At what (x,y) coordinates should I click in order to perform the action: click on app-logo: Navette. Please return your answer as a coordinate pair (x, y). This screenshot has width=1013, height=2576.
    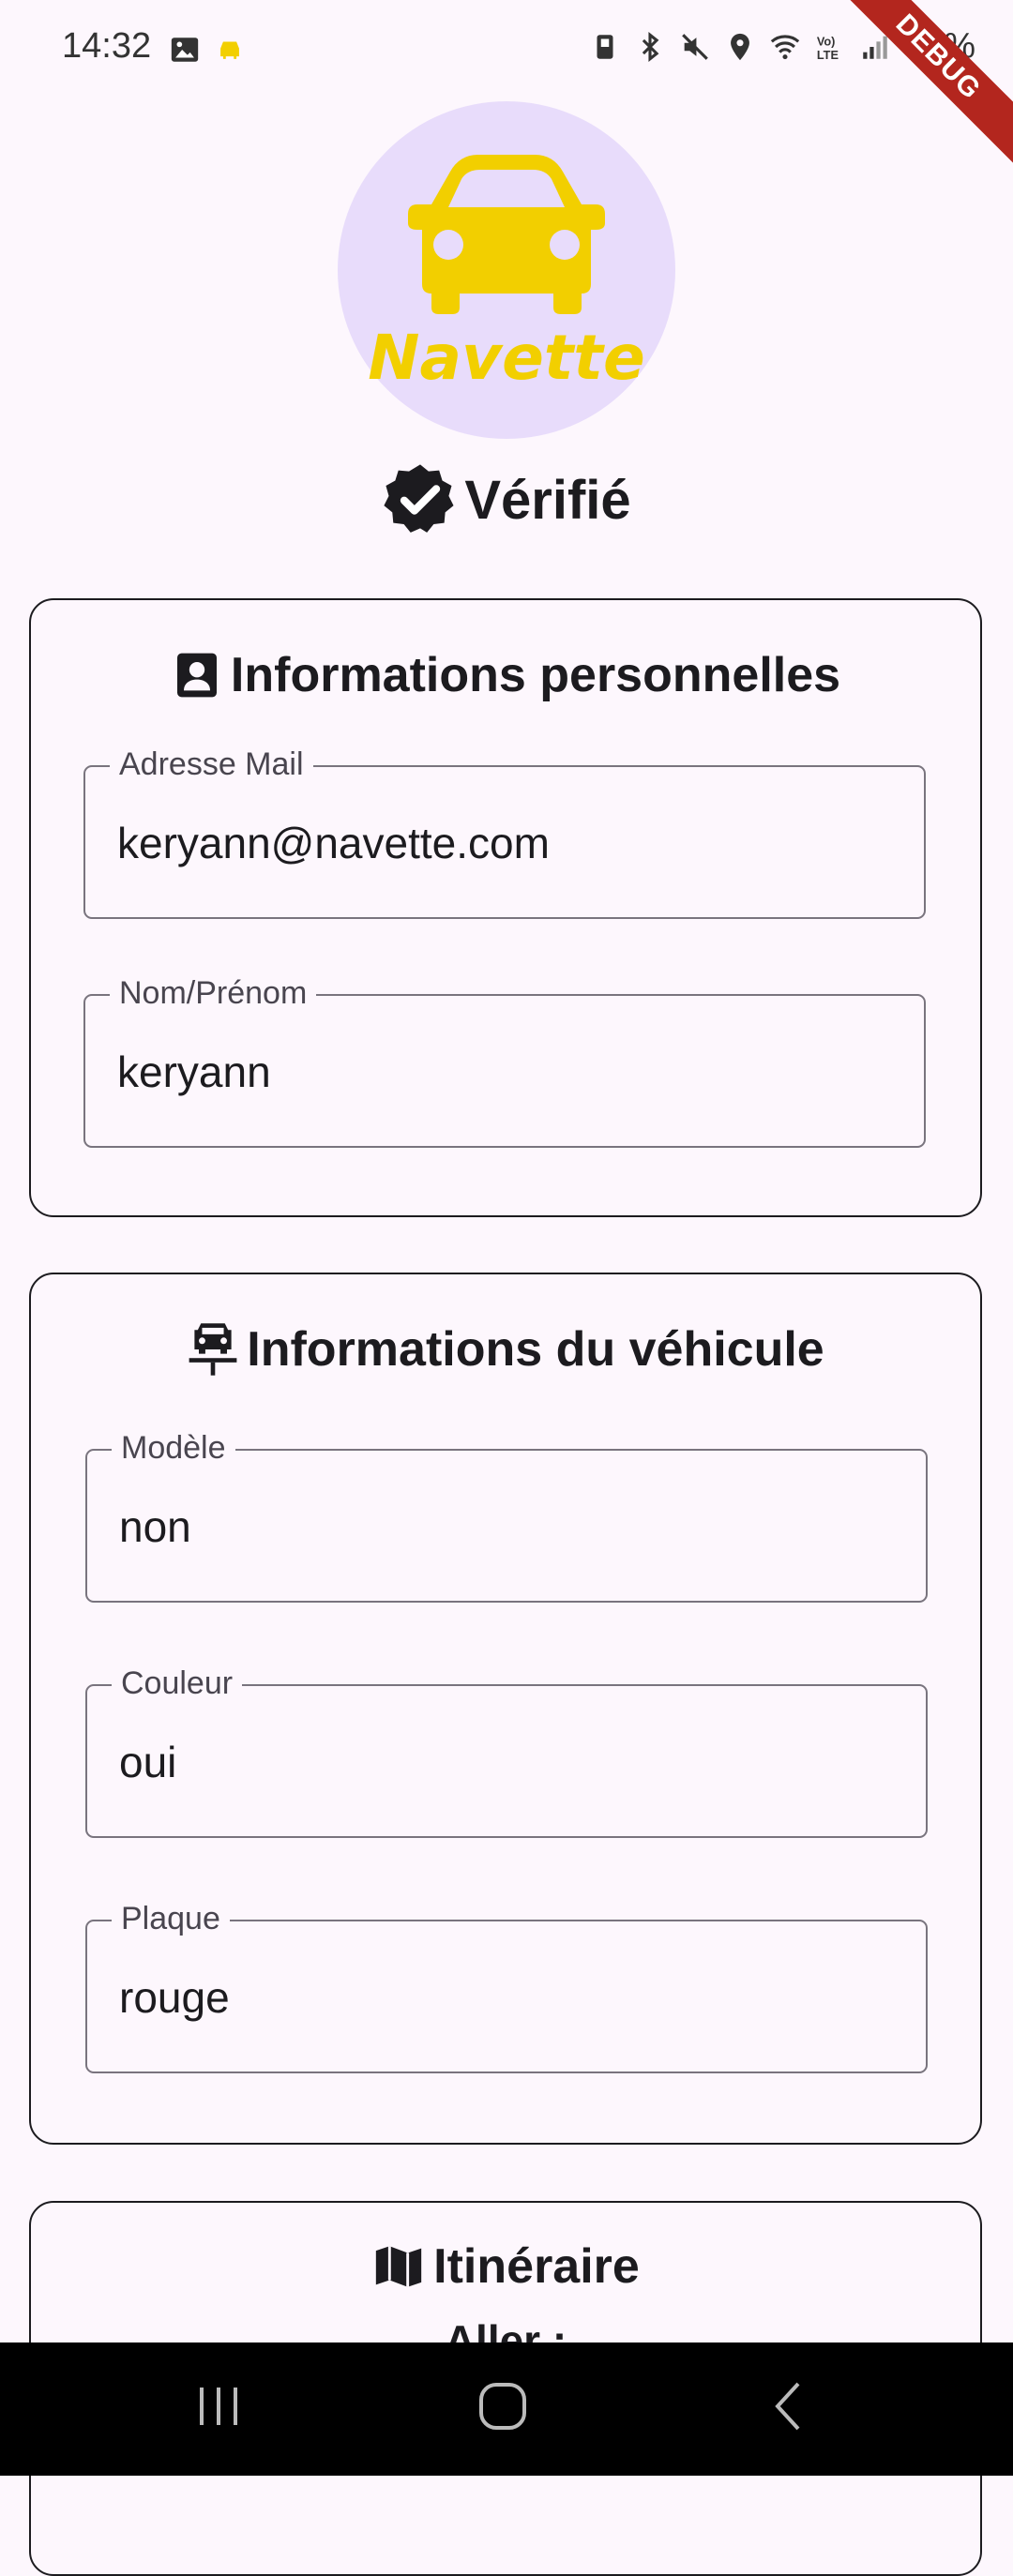
    Looking at the image, I should click on (506, 270).